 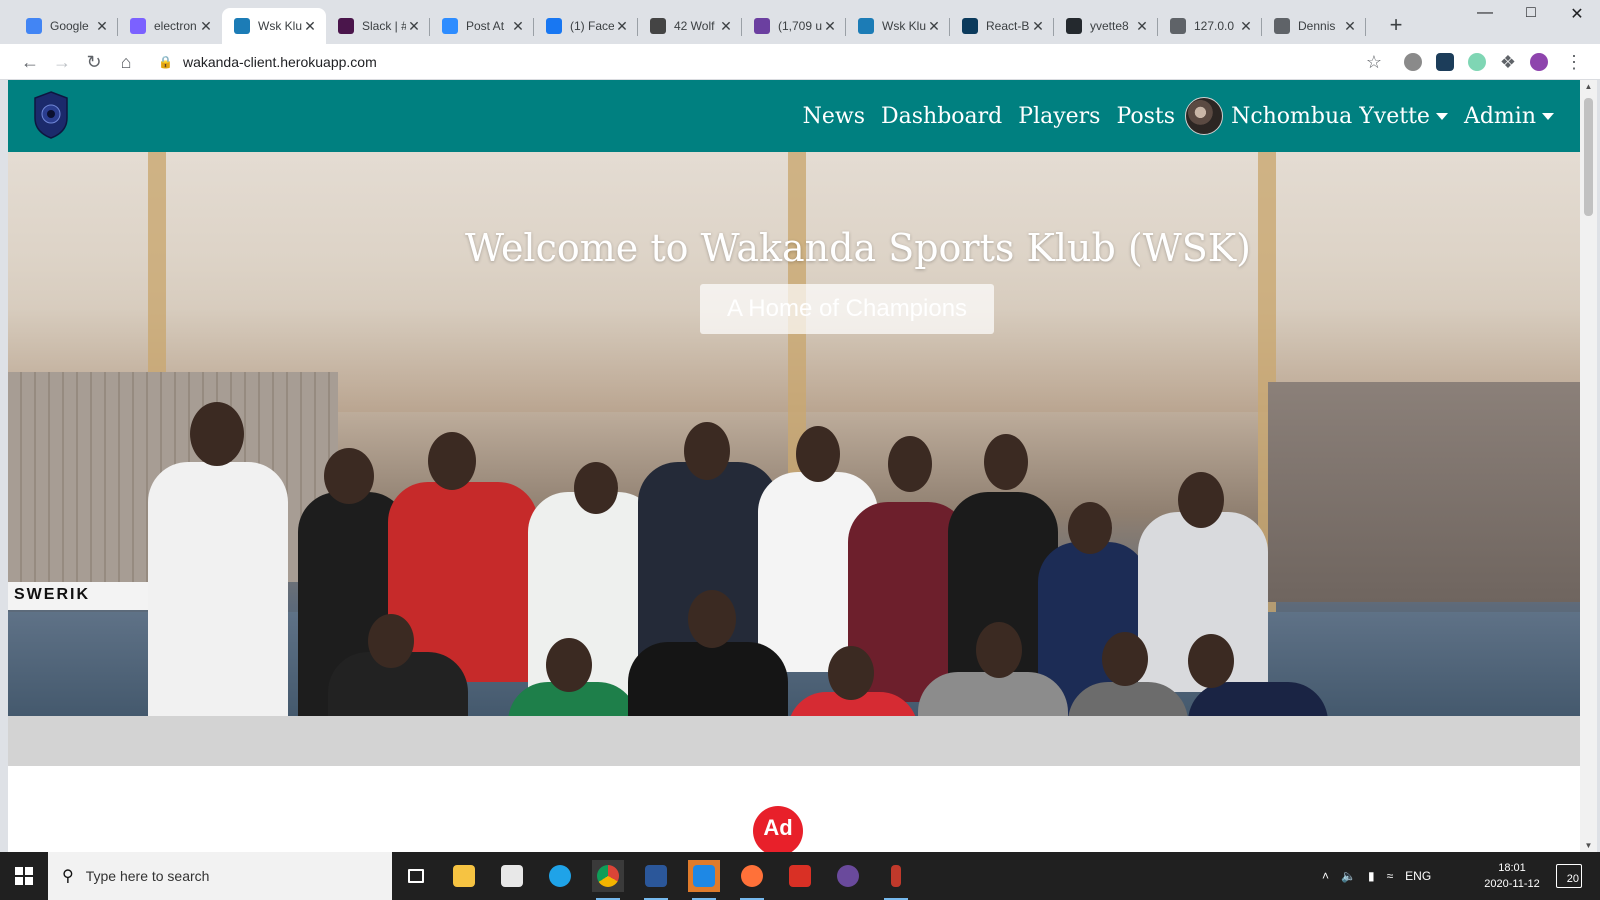 What do you see at coordinates (773, 62) in the screenshot?
I see `address-bar: 🔒 wakanda-client.herokuapp.com` at bounding box center [773, 62].